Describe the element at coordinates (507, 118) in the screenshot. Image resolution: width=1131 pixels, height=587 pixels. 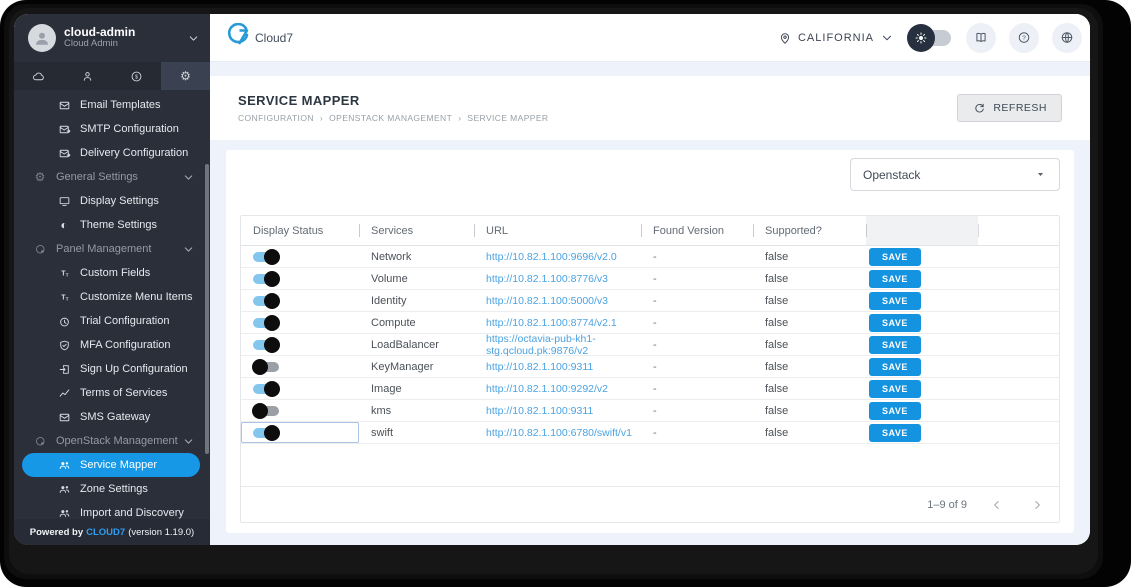
I see `breadcrumb-item: SERVICE MAPPER` at that location.